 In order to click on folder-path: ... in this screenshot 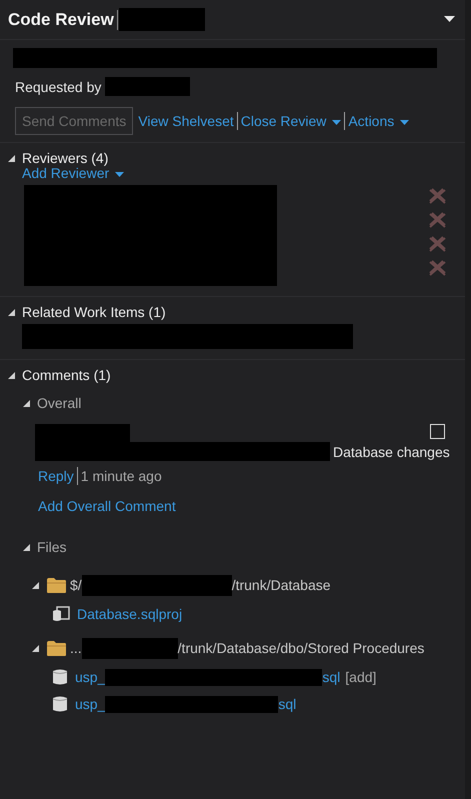, I will do `click(76, 648)`.